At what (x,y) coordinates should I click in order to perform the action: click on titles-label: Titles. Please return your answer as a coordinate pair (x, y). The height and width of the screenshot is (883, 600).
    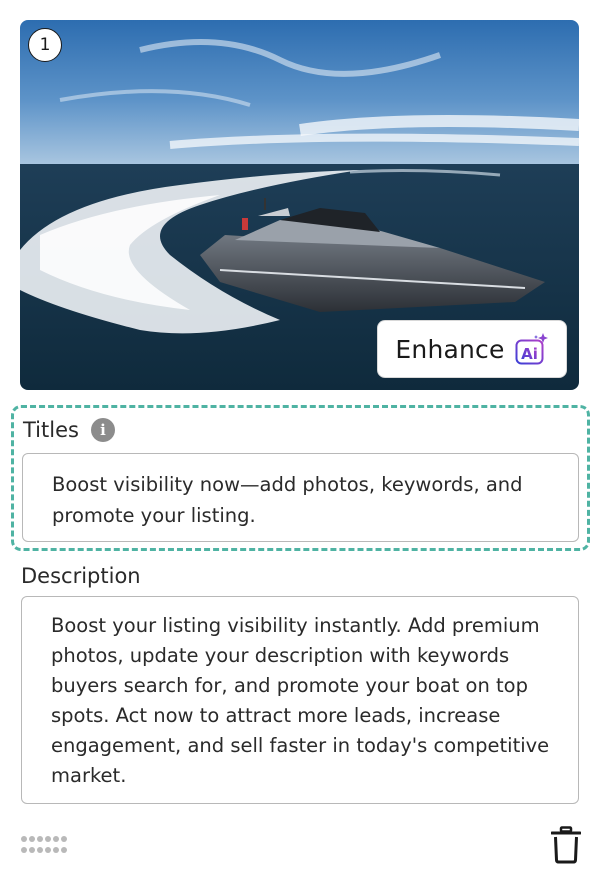
    Looking at the image, I should click on (51, 430).